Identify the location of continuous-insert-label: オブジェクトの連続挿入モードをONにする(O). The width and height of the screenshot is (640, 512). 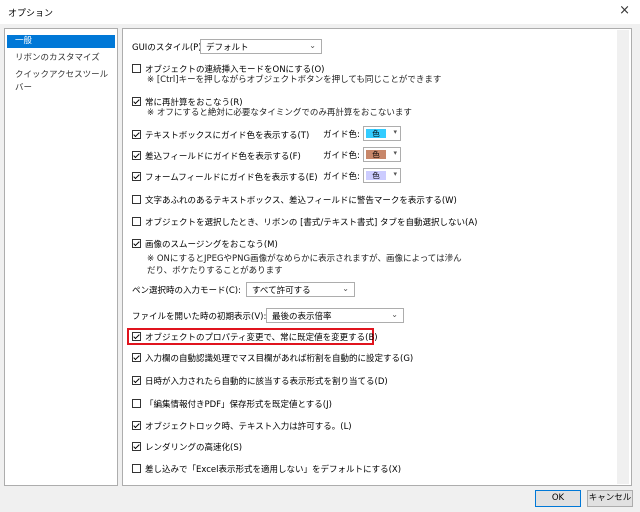
(235, 69).